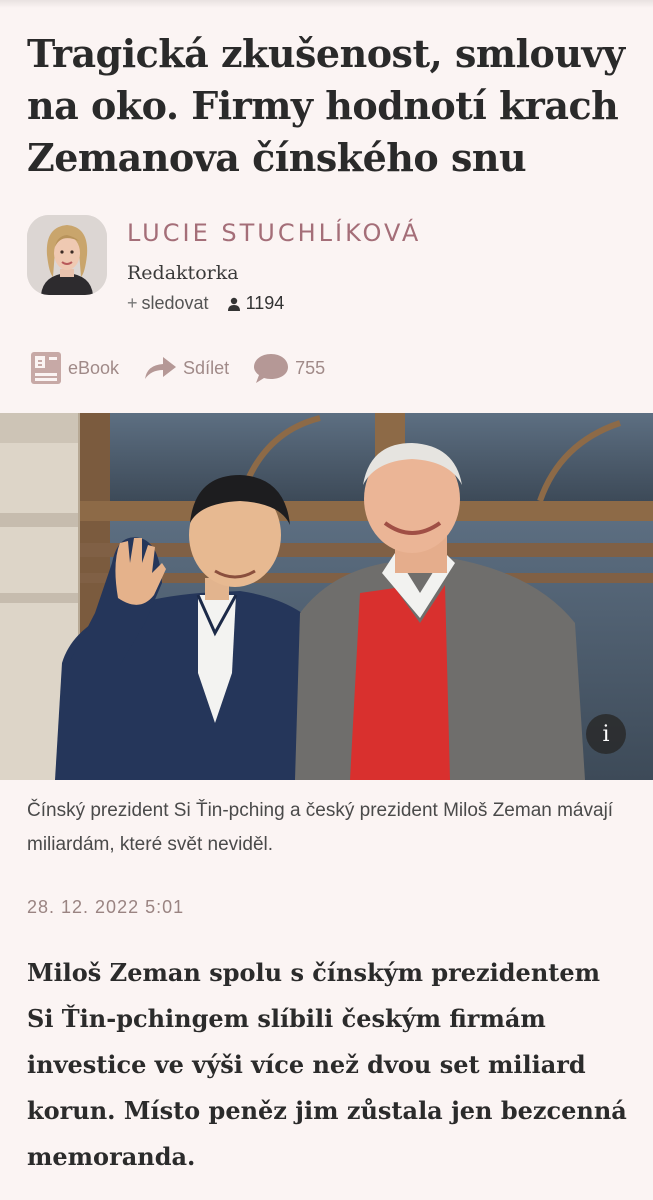 The height and width of the screenshot is (1200, 653). I want to click on comments-count: 755, so click(310, 367).